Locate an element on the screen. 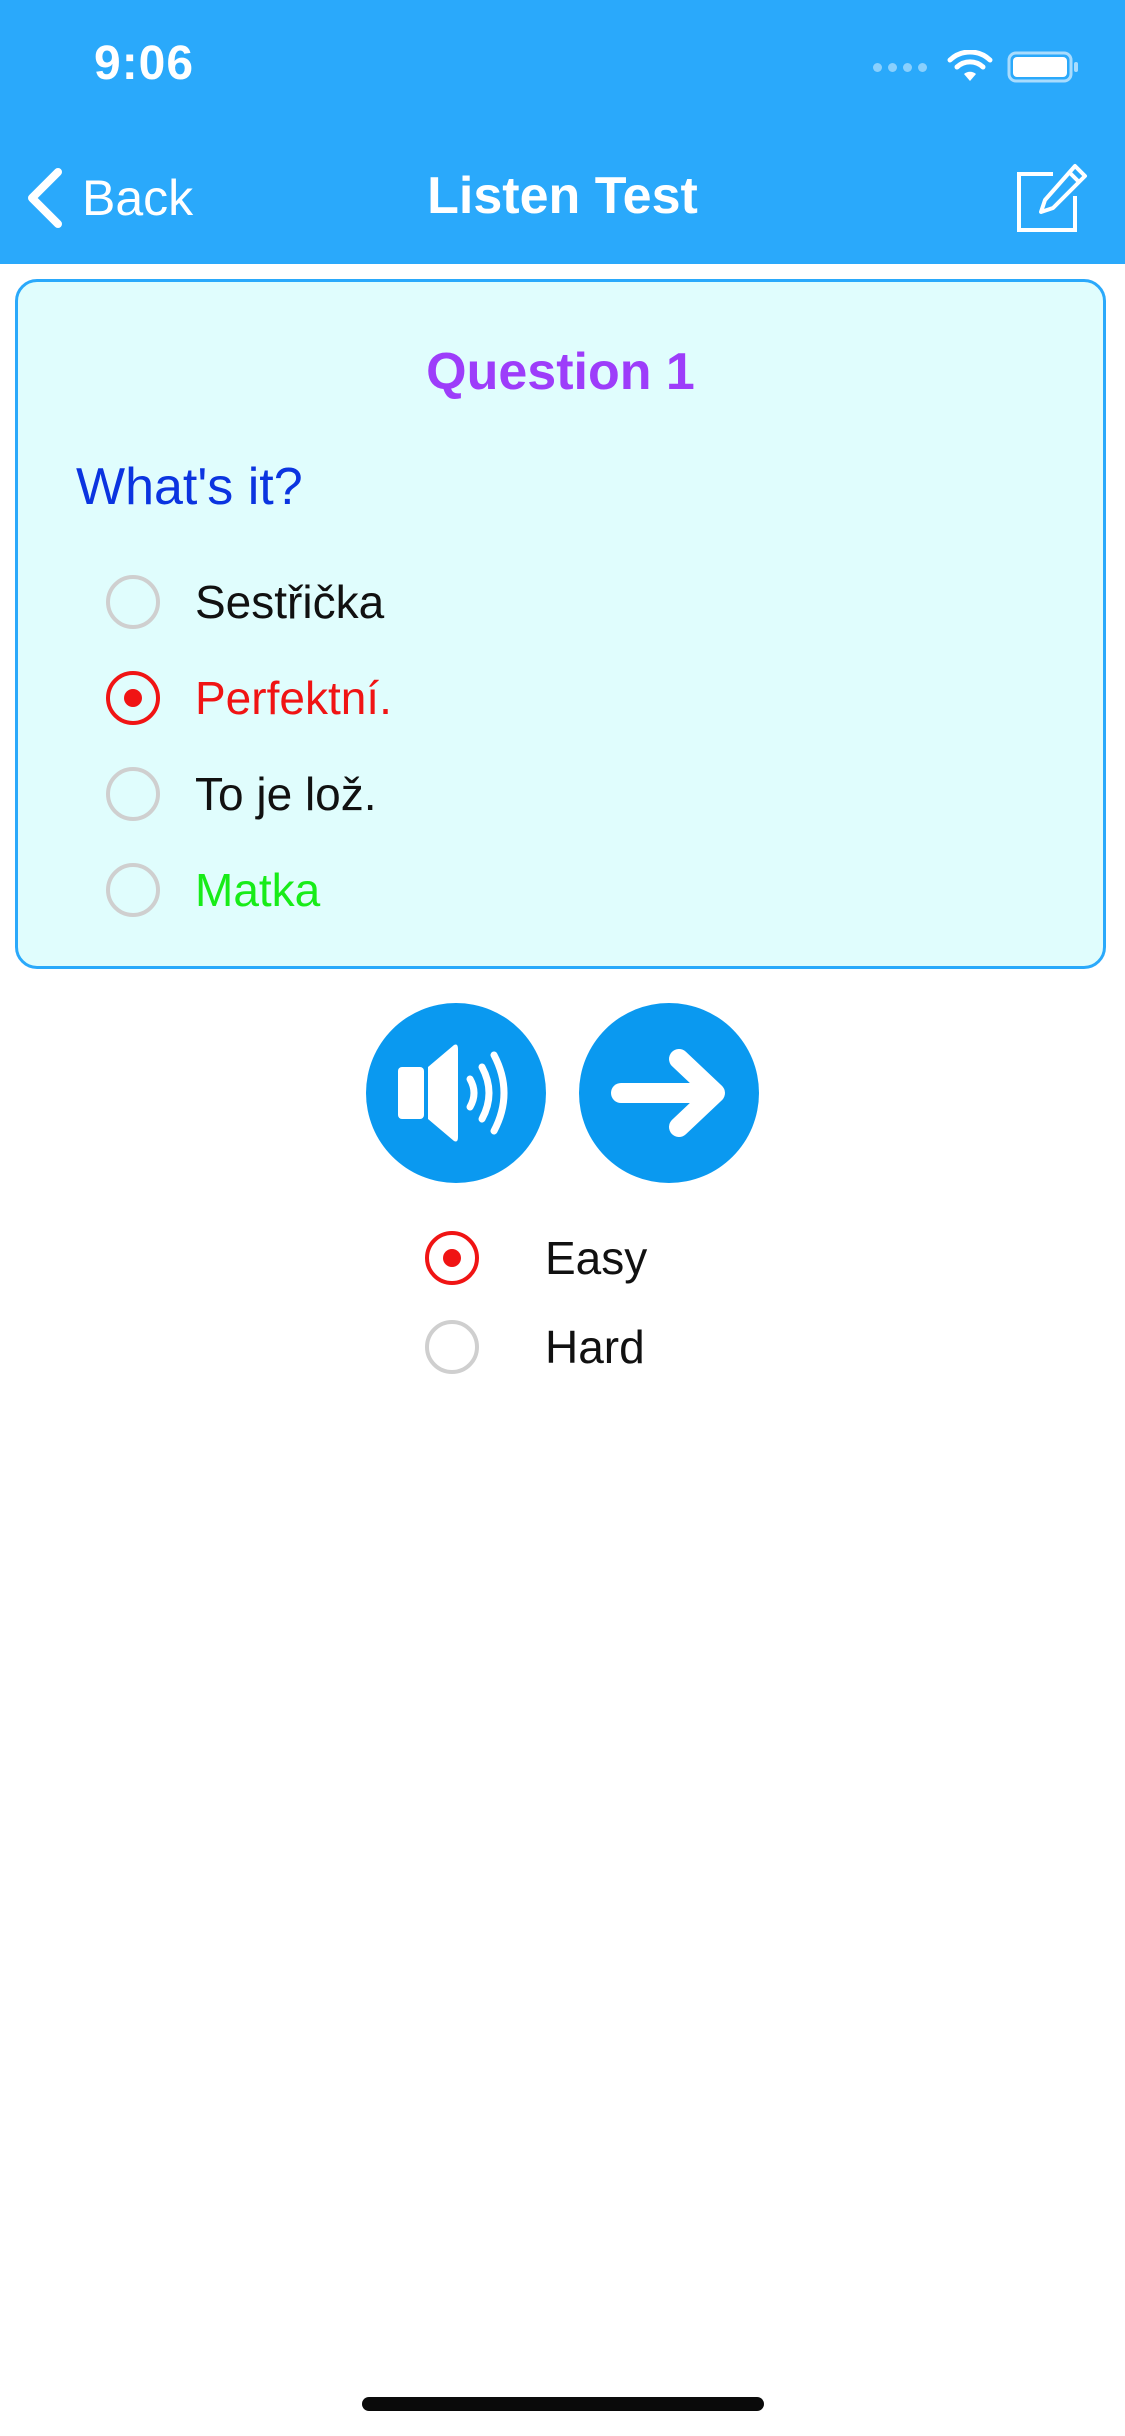  cellular-signal-icon is located at coordinates (900, 67).